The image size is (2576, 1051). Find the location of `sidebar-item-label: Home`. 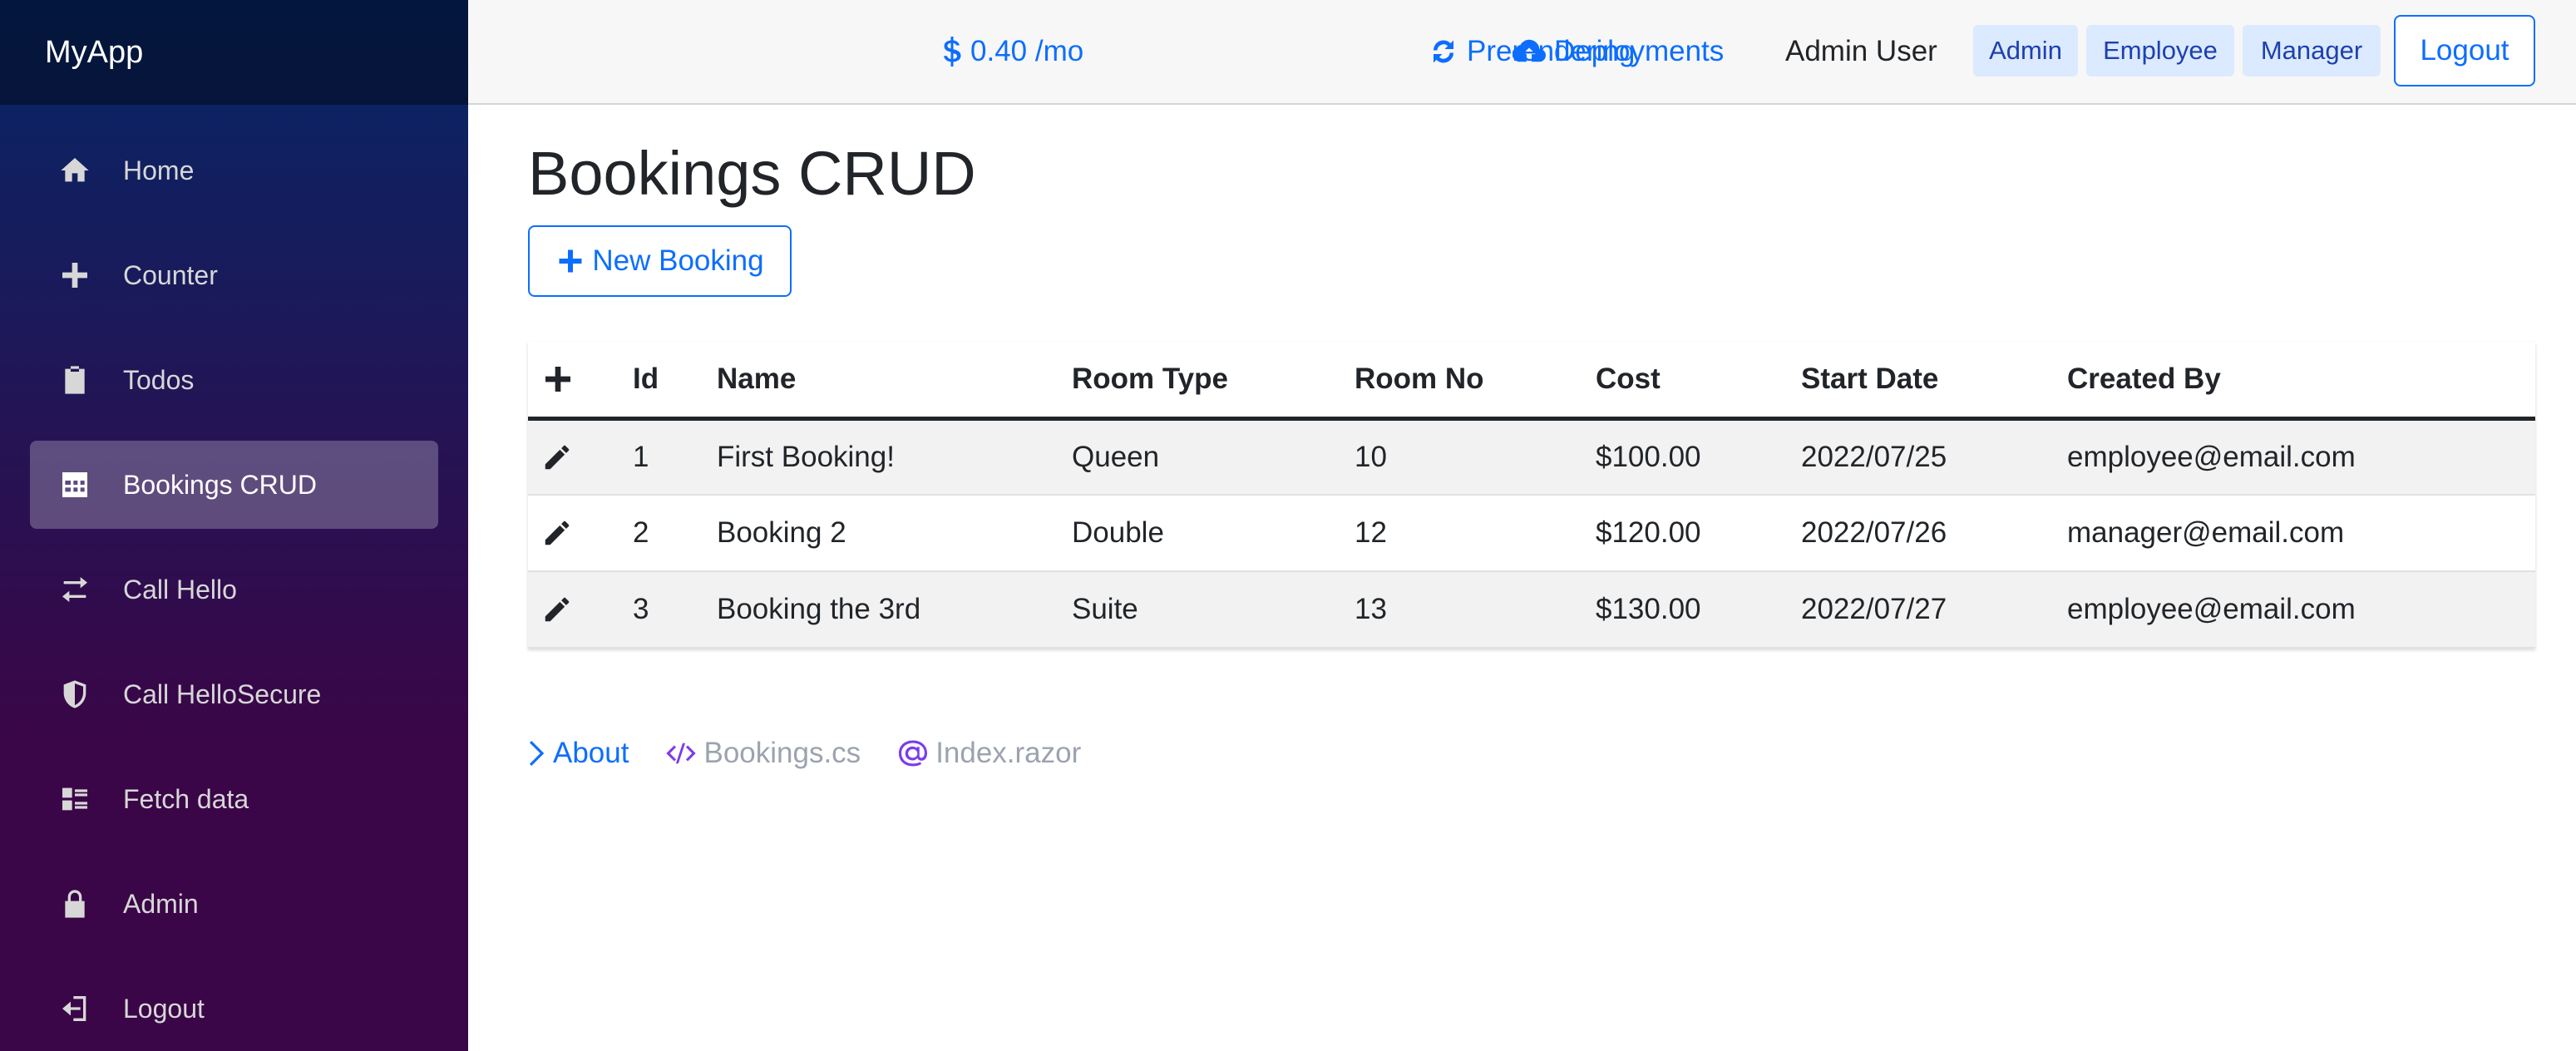

sidebar-item-label: Home is located at coordinates (159, 170).